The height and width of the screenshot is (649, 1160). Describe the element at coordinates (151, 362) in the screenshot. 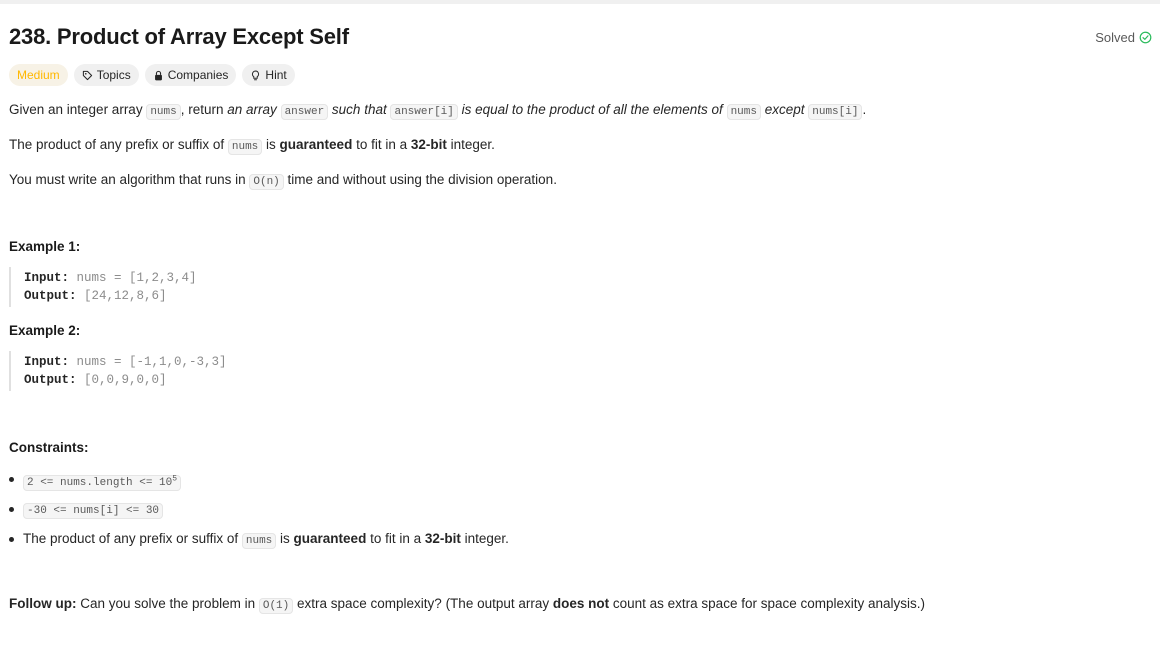

I see `input-value: nums = [-1,1,0,-3,3]` at that location.